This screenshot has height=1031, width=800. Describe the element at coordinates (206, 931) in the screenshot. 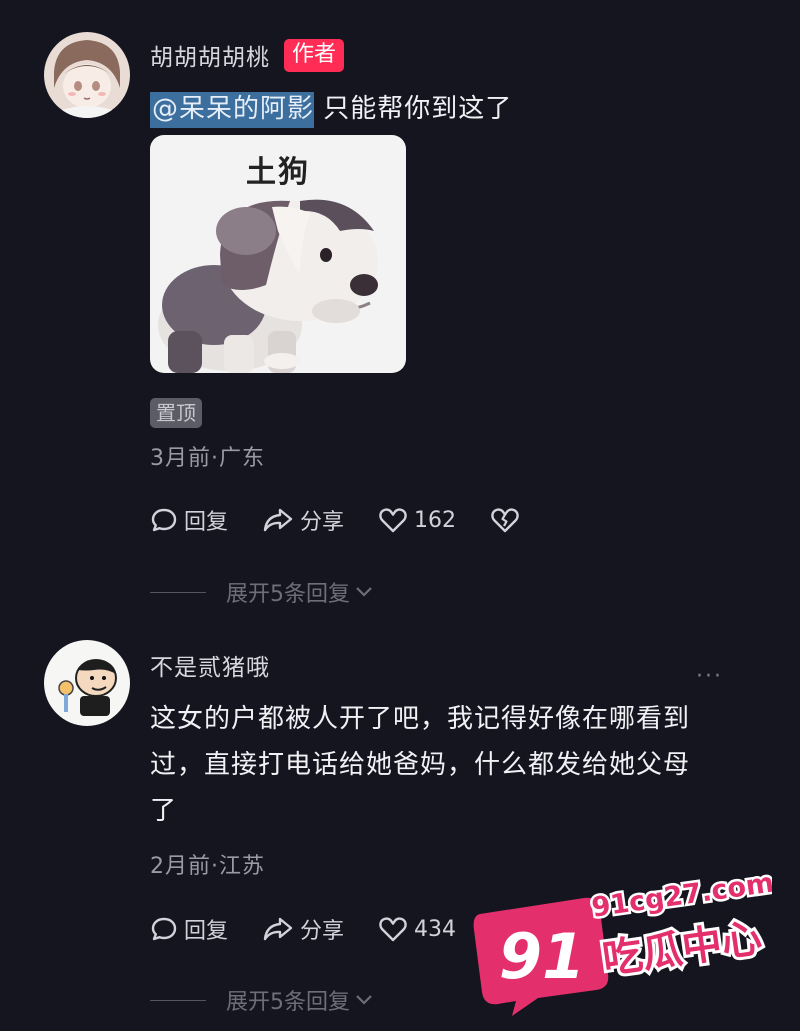

I see `reply-label: 回复` at that location.